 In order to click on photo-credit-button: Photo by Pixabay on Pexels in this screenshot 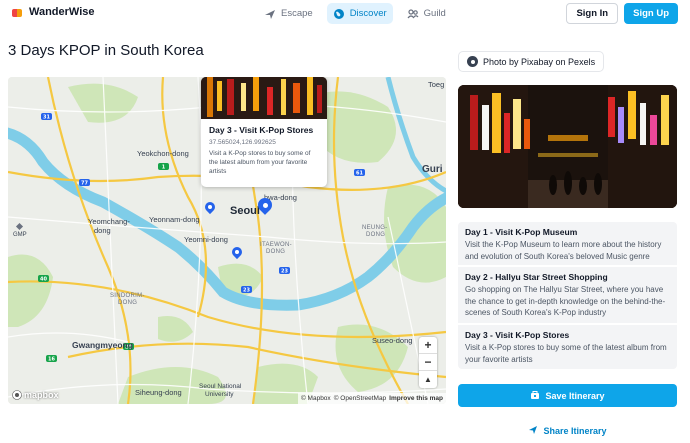, I will do `click(531, 61)`.